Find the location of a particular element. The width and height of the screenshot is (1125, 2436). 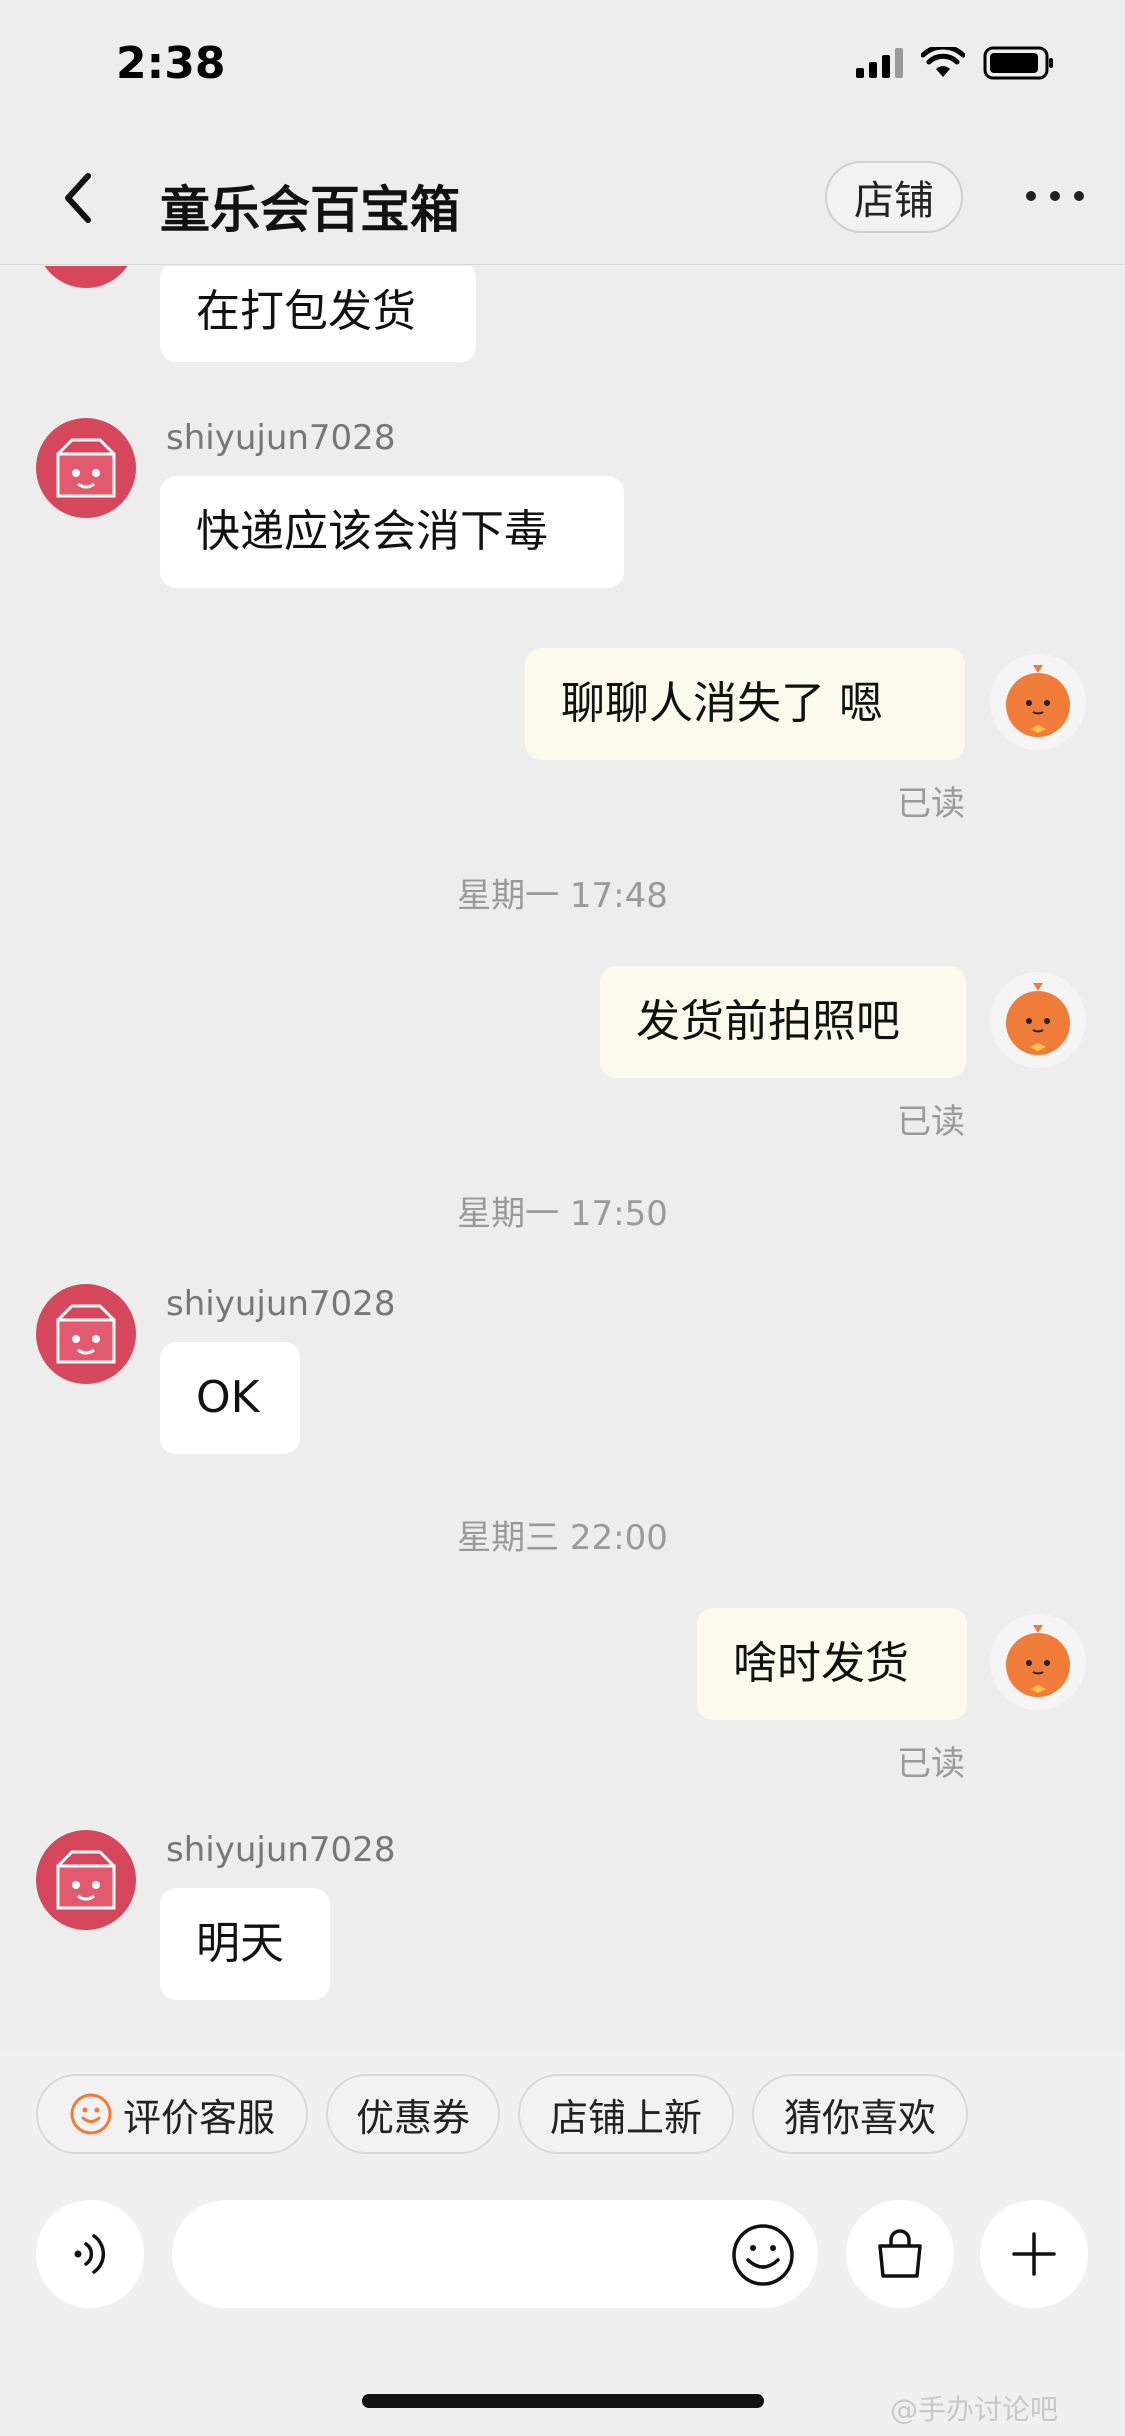

smile-icon is located at coordinates (91, 2114).